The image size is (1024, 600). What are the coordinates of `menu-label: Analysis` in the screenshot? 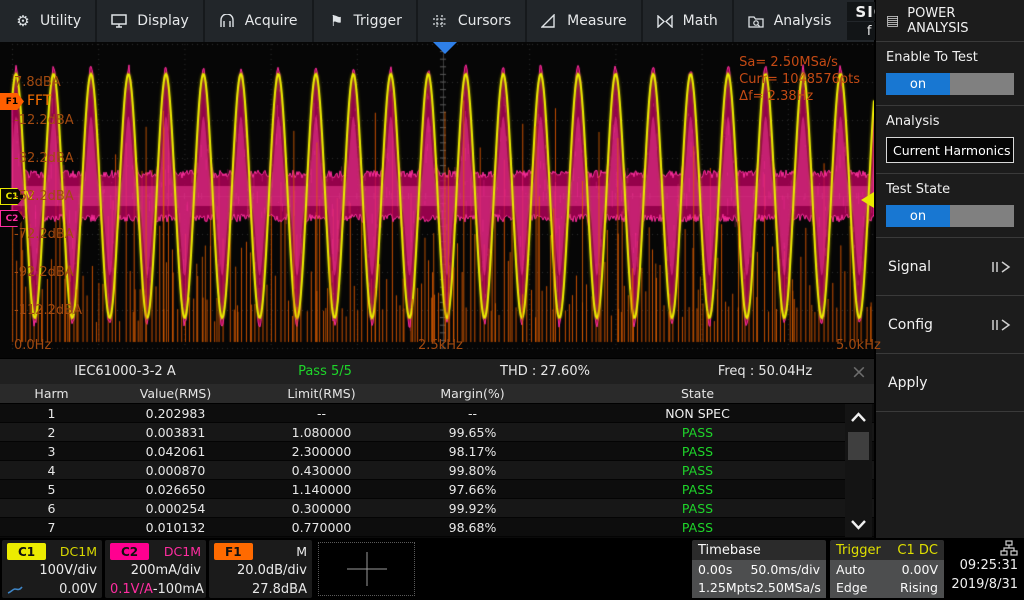 It's located at (802, 21).